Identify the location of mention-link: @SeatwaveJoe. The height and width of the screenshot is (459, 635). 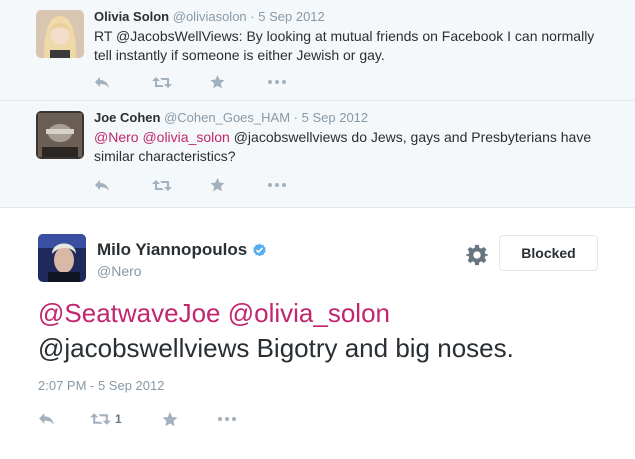
(129, 313).